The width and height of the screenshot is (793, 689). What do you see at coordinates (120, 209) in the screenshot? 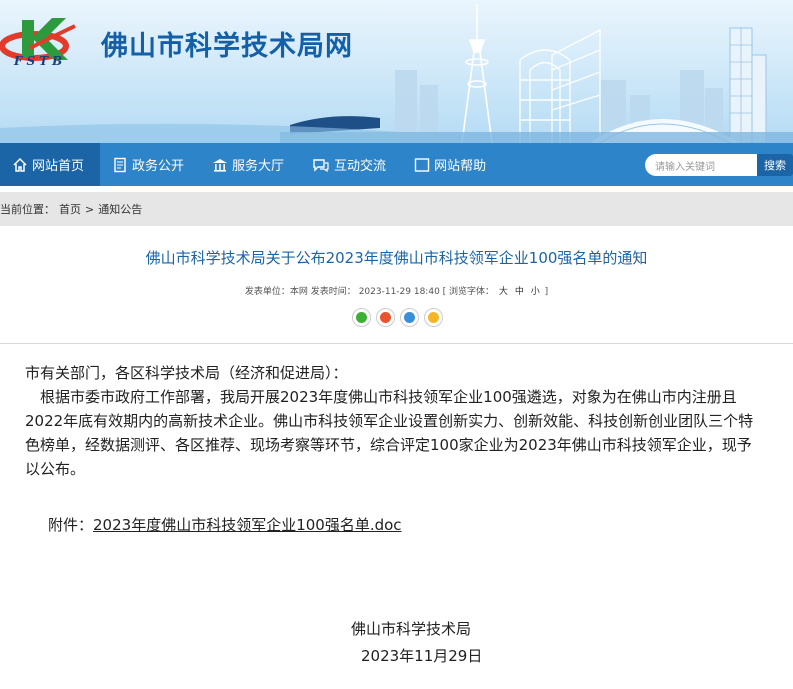
I see `breadcrumb-current: 通知公告` at bounding box center [120, 209].